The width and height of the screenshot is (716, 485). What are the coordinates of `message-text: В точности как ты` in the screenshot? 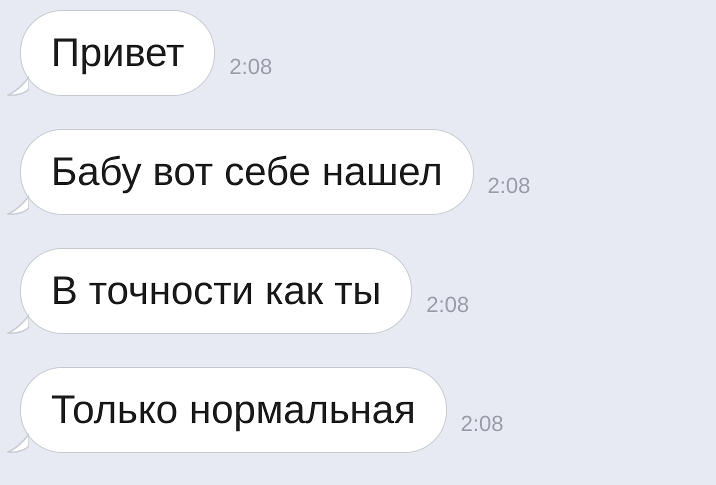 It's located at (216, 291).